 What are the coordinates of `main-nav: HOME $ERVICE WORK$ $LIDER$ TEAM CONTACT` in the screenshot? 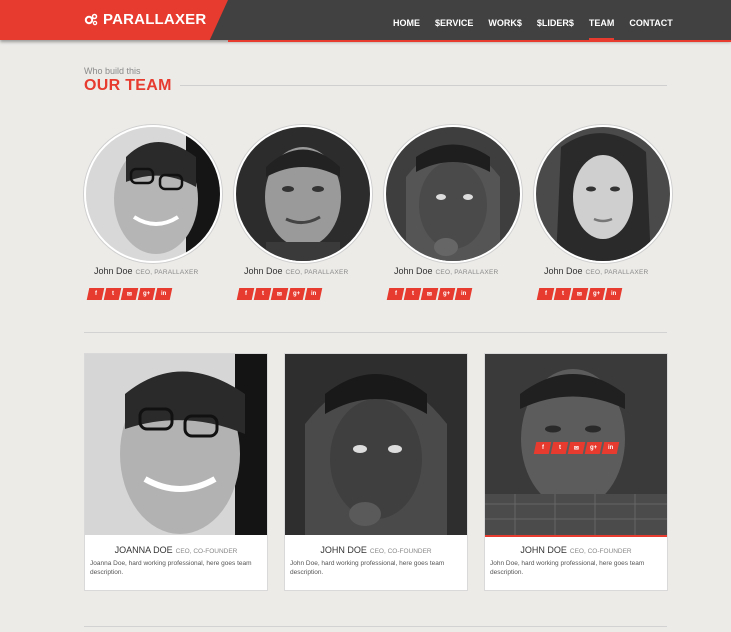 It's located at (540, 20).